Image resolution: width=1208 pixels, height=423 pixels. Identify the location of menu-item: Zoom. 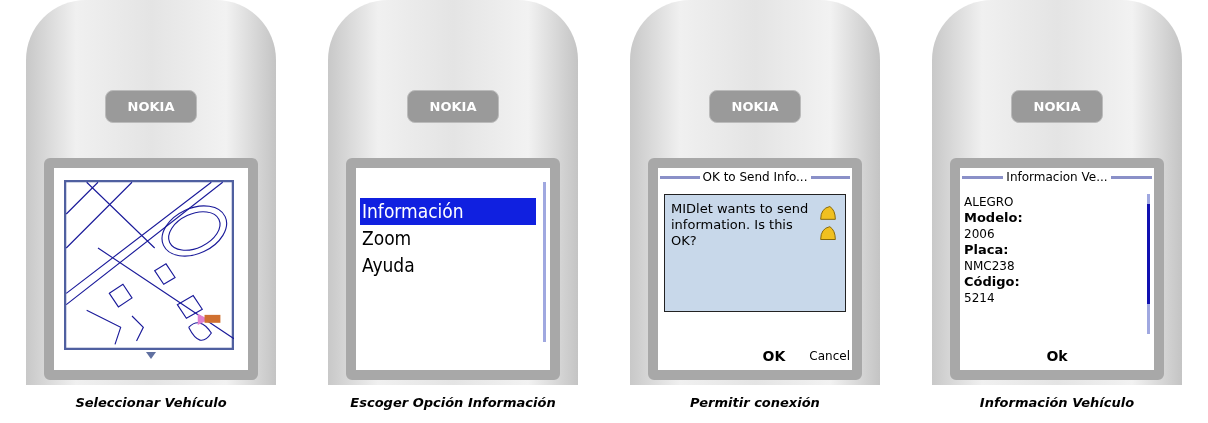
(448, 238).